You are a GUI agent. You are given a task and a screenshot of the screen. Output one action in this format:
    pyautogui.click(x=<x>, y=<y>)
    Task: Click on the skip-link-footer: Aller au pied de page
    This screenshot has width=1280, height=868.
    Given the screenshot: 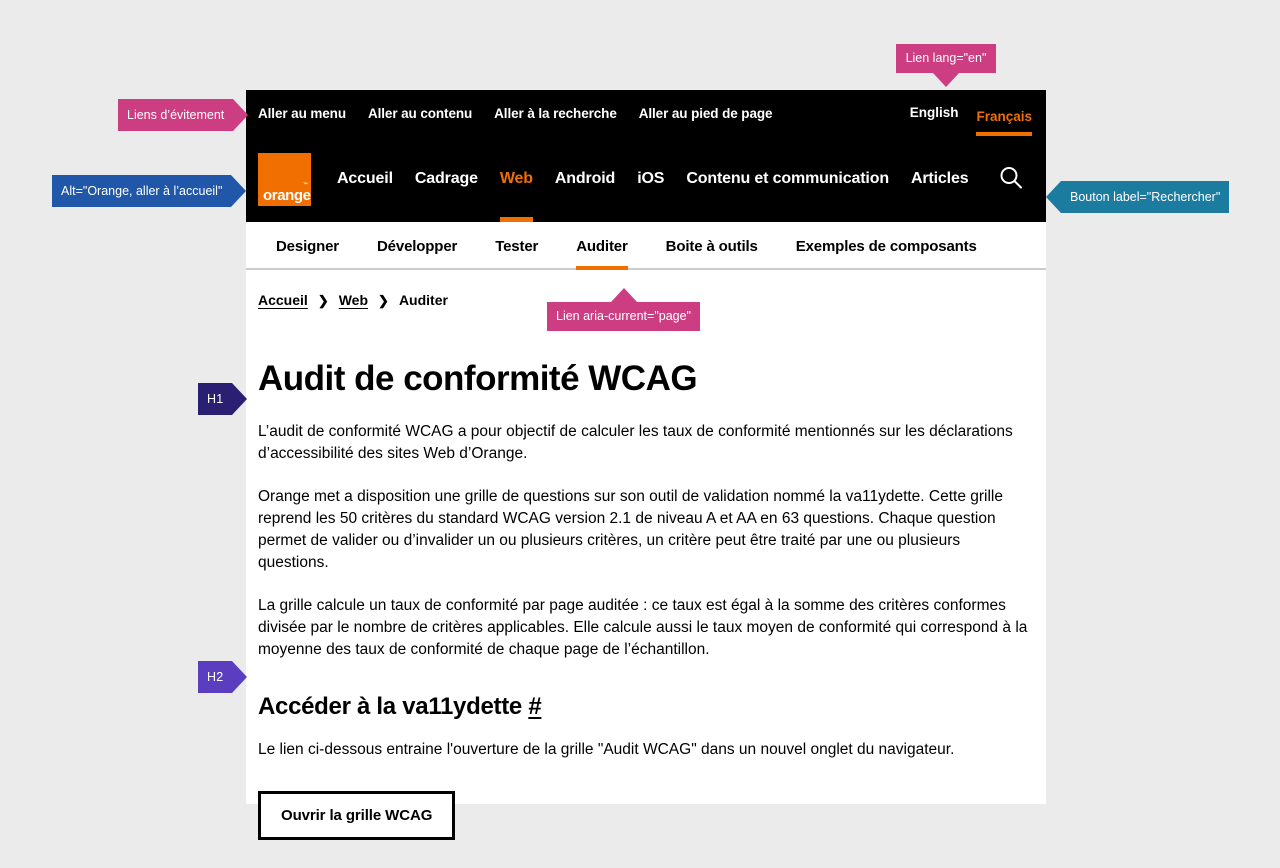 What is the action you would take?
    pyautogui.click(x=706, y=113)
    